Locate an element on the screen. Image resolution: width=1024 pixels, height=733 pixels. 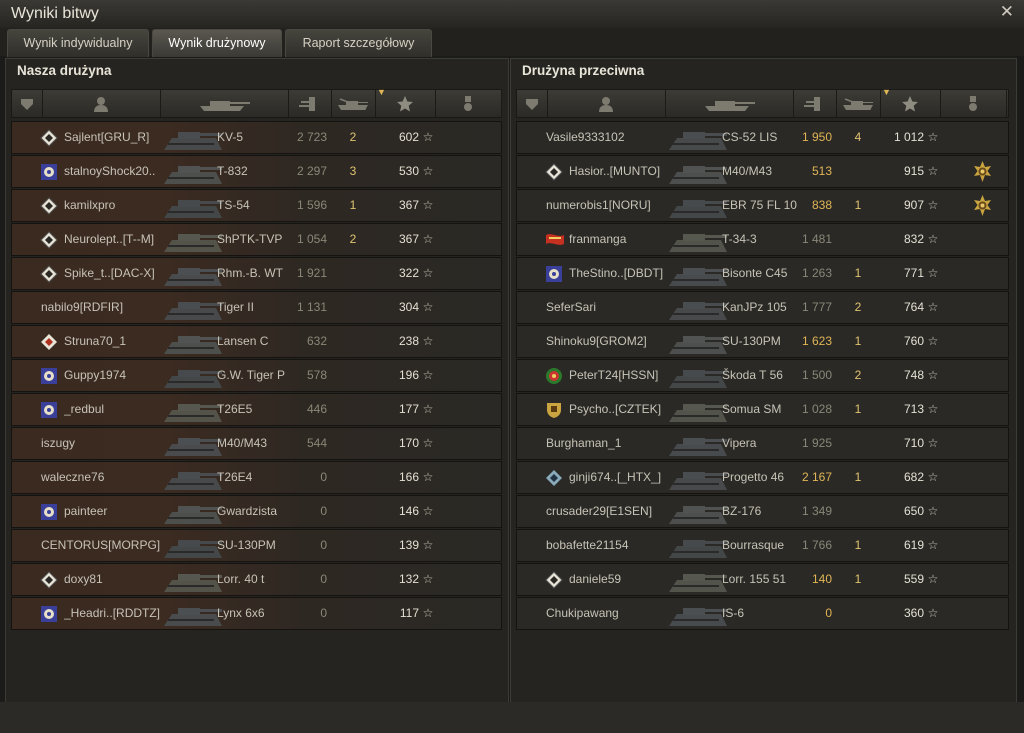
player-row: Psycho..[CZTEK] Somua SM 1 028 1 713 ☆ is located at coordinates (762, 409).